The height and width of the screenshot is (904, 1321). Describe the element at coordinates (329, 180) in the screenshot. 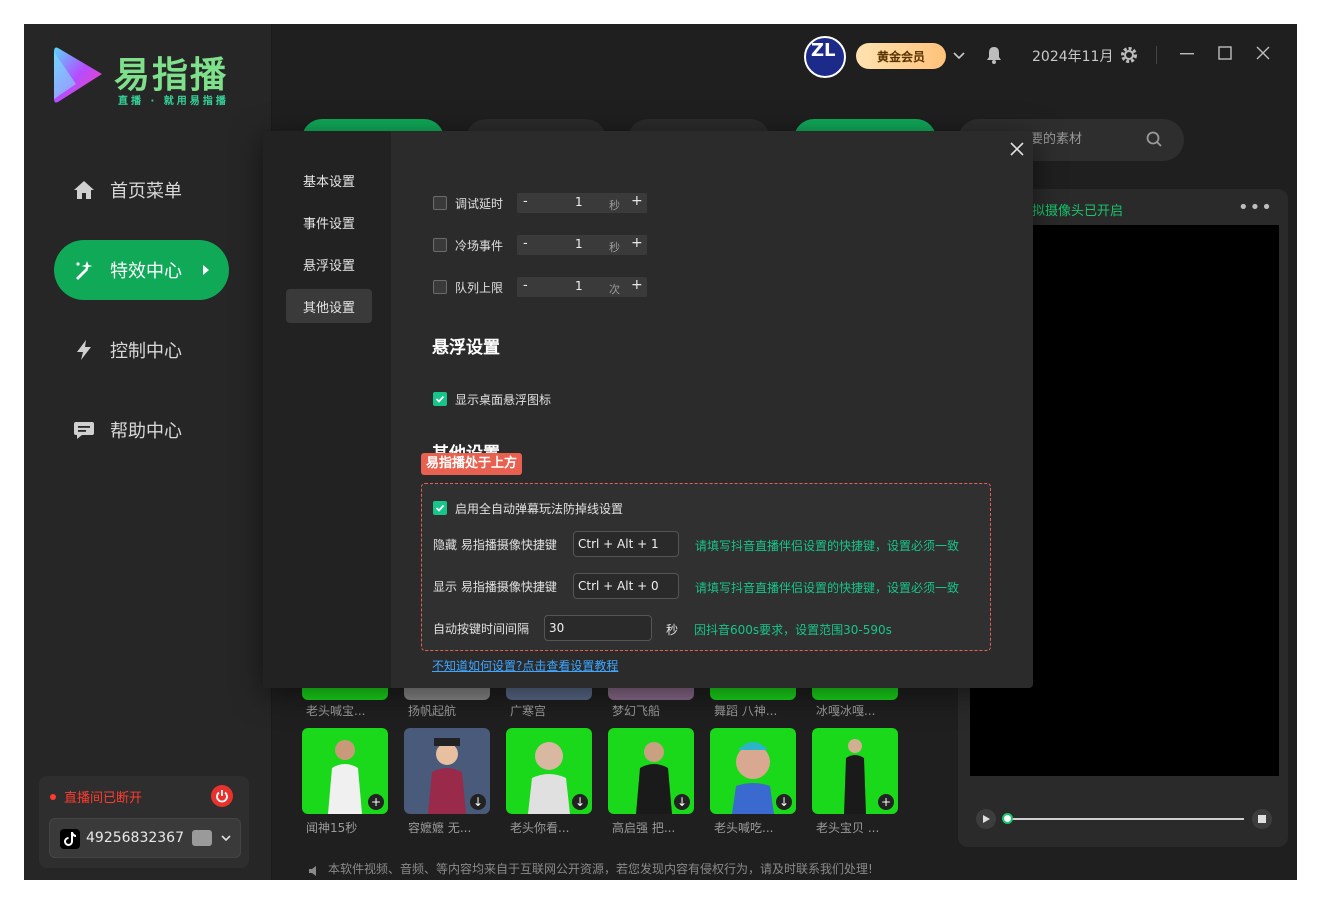

I see `dialog-nav-basic: 基本设置` at that location.